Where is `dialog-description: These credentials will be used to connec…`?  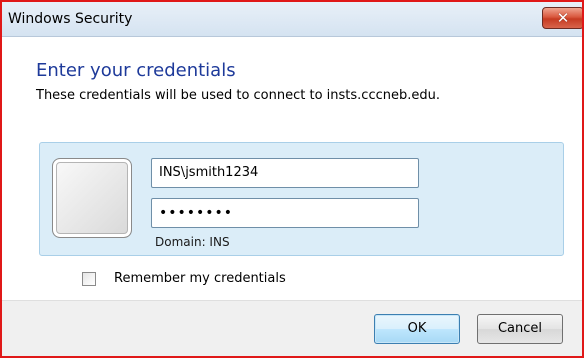
dialog-description: These credentials will be used to connec… is located at coordinates (238, 95).